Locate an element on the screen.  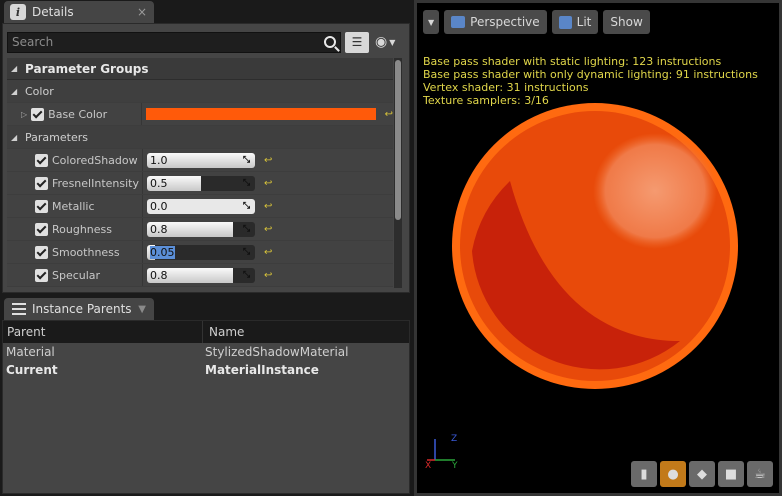
view-options-button: ☰ is located at coordinates (357, 42).